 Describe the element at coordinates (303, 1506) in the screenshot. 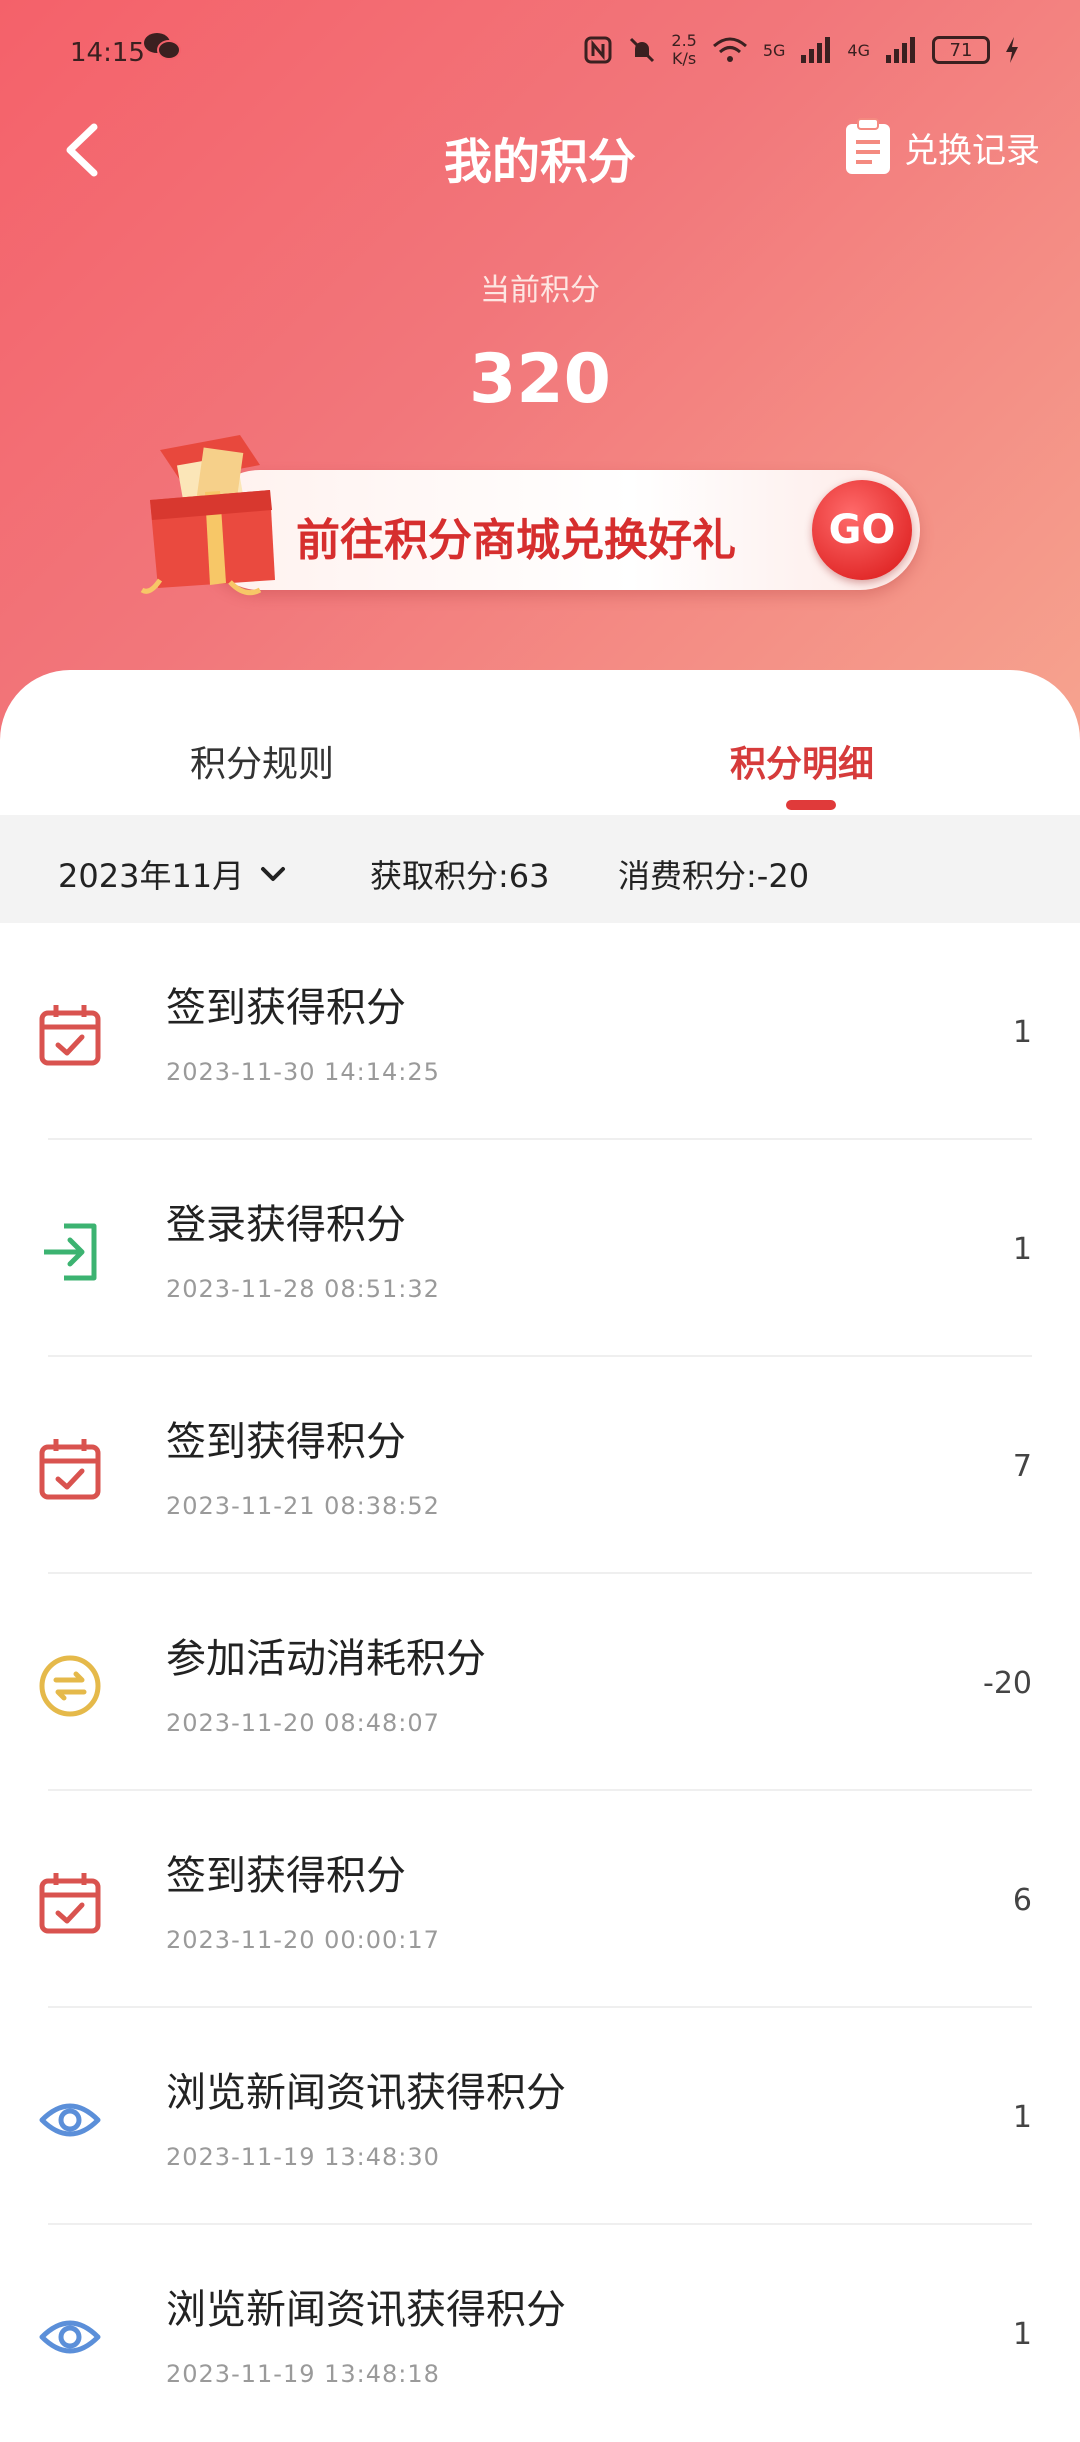

I see `record-time: 2023-11-21 08:38:52` at that location.